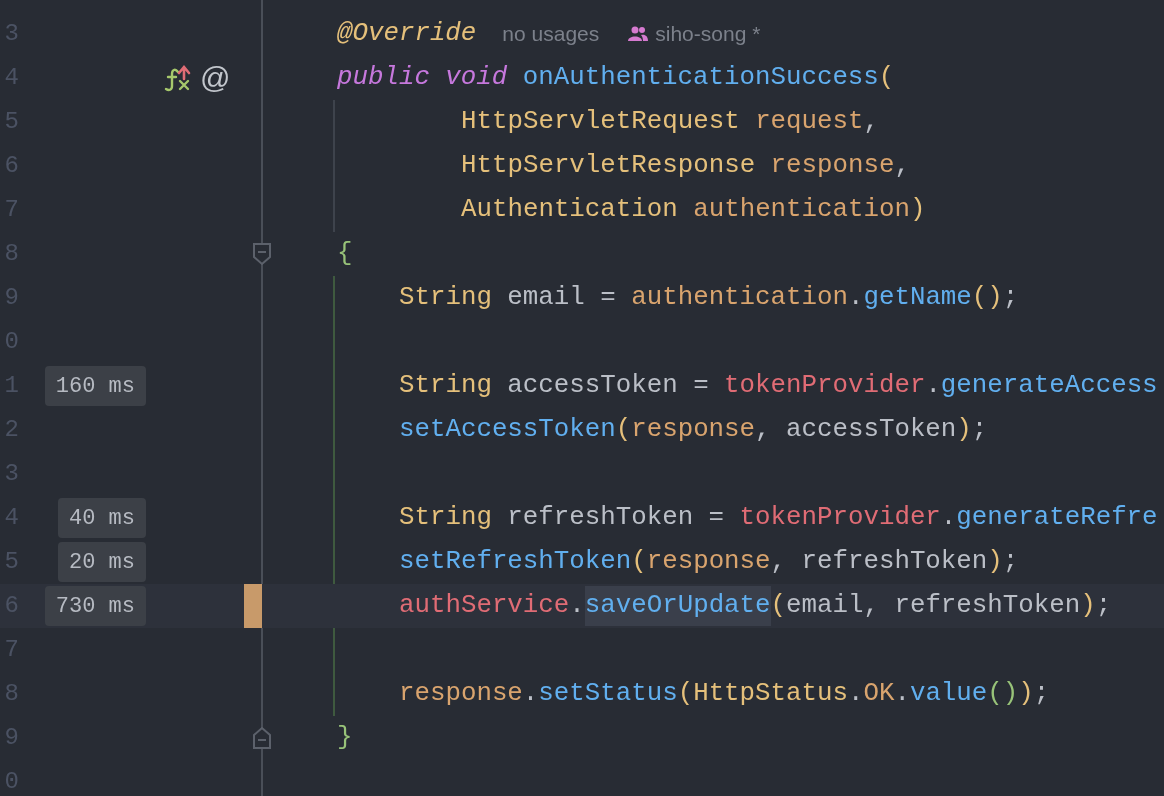 This screenshot has width=1164, height=796. Describe the element at coordinates (383, 78) in the screenshot. I see `keyword: public` at that location.